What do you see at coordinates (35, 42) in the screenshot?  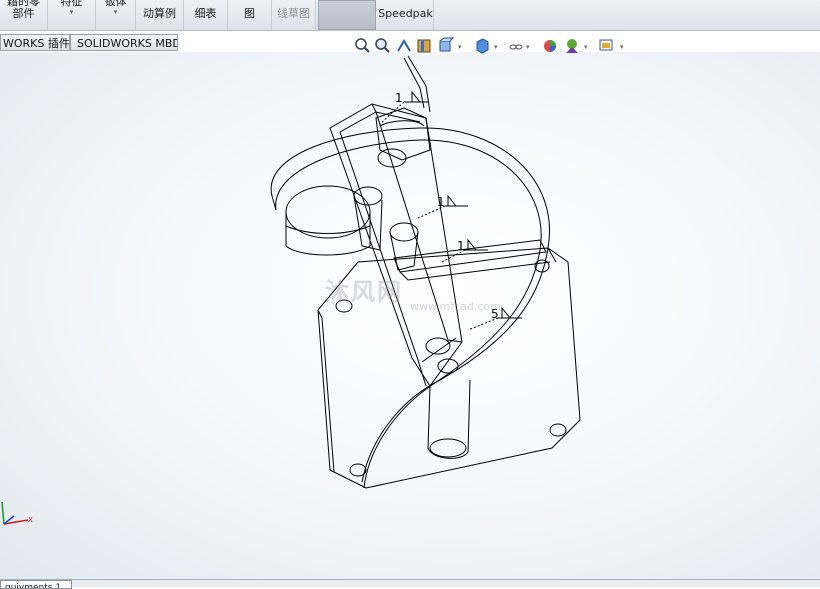 I see `tab-addins: WORKS 插件` at bounding box center [35, 42].